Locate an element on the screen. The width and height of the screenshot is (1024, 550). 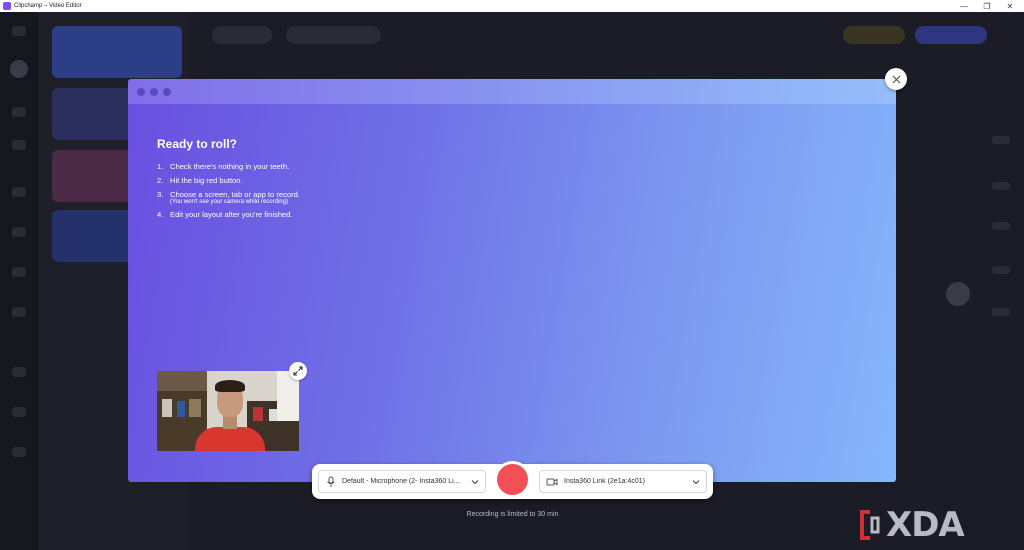
modal-heading: Ready to roll? is located at coordinates (197, 144).